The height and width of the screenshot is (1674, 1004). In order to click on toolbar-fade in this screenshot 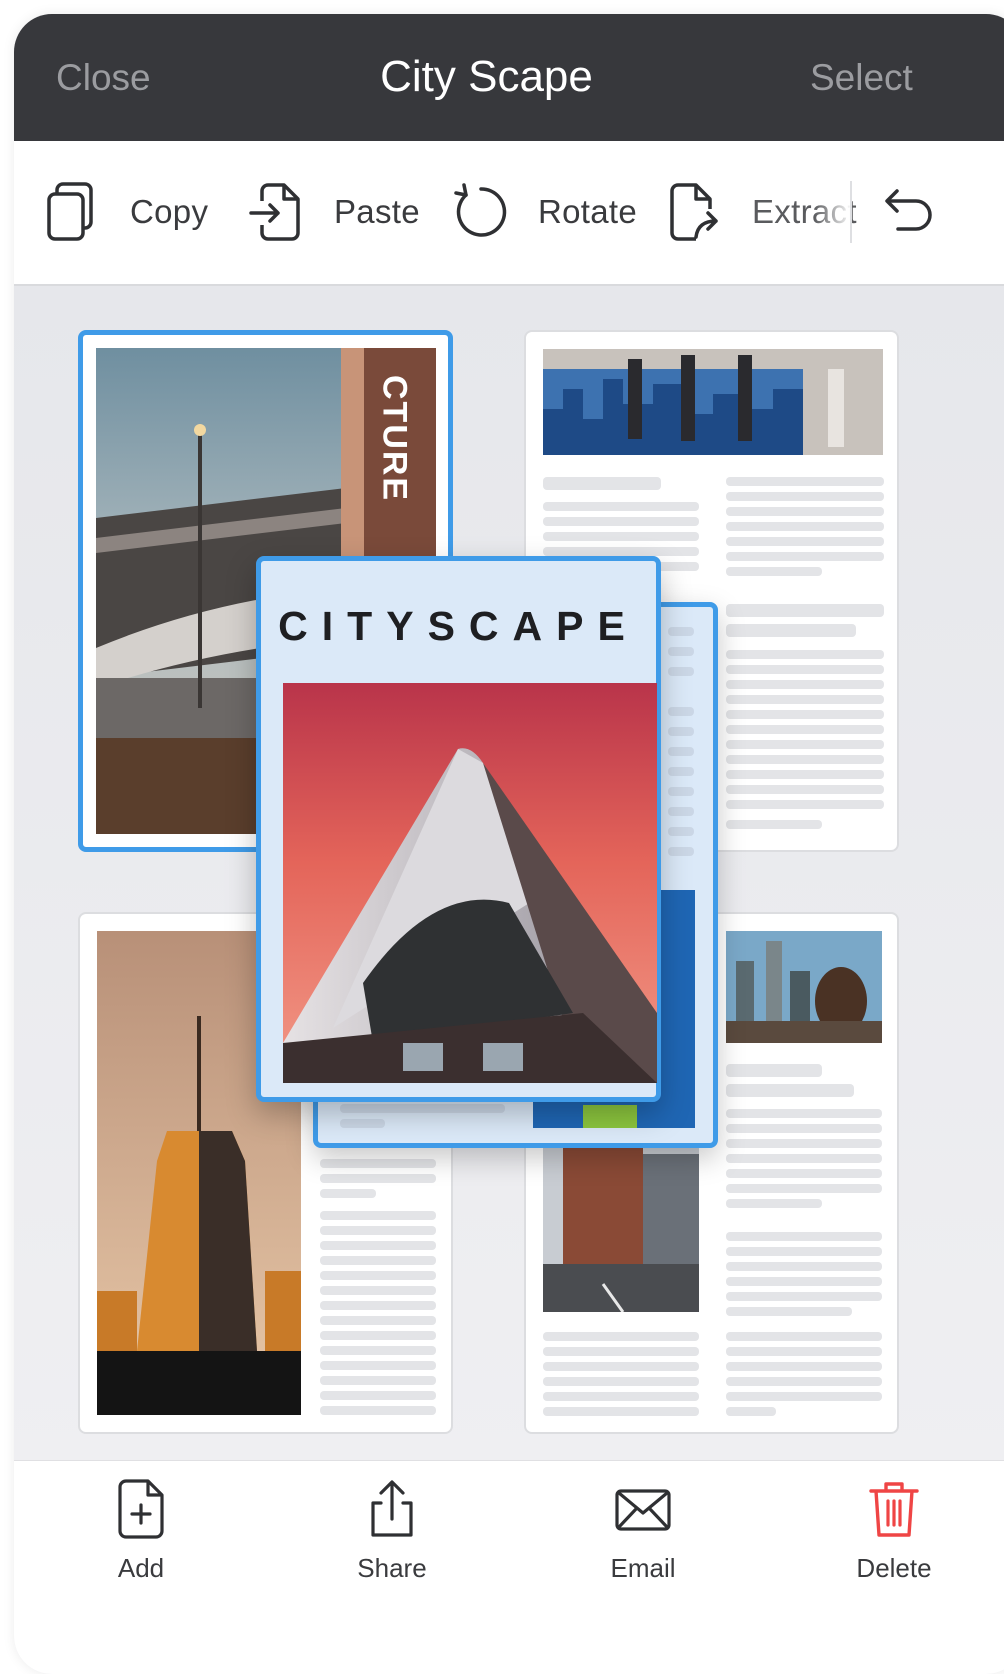, I will do `click(833, 211)`.